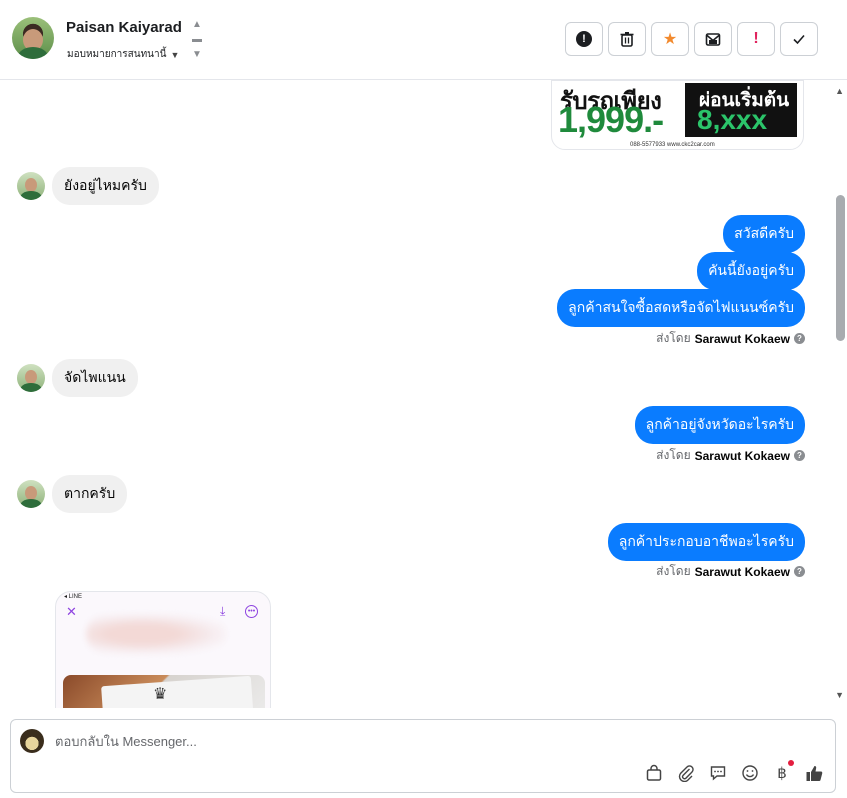 This screenshot has width=847, height=798. I want to click on paperclip-icon, so click(686, 773).